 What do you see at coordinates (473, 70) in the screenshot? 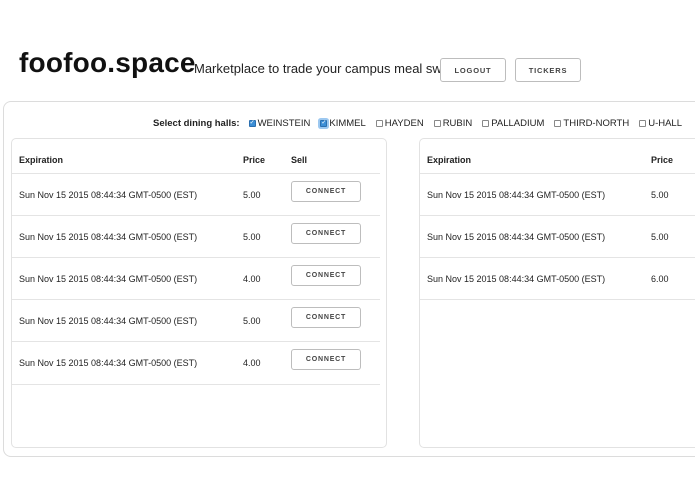
I see `logout-button: LOGOUT` at bounding box center [473, 70].